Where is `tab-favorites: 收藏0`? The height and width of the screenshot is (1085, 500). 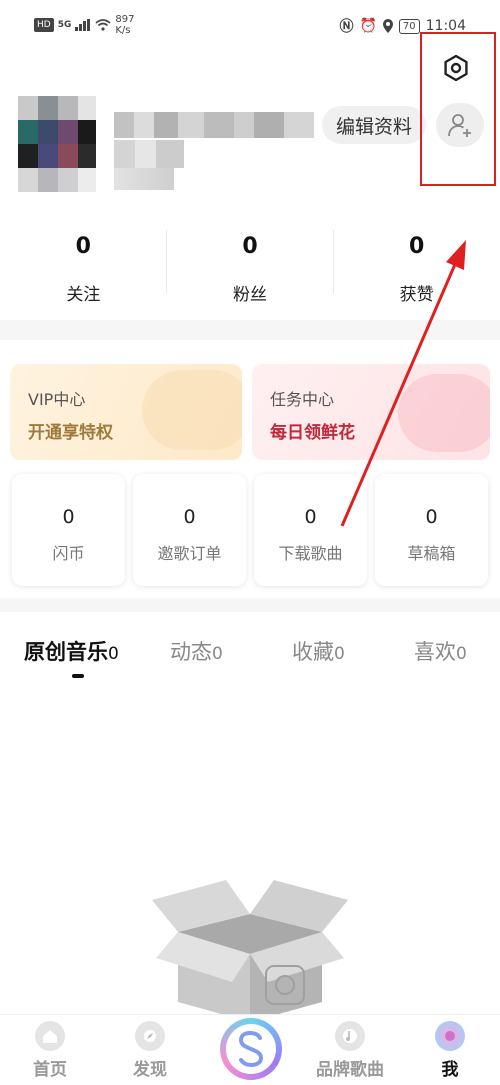
tab-favorites: 收藏0 is located at coordinates (318, 651).